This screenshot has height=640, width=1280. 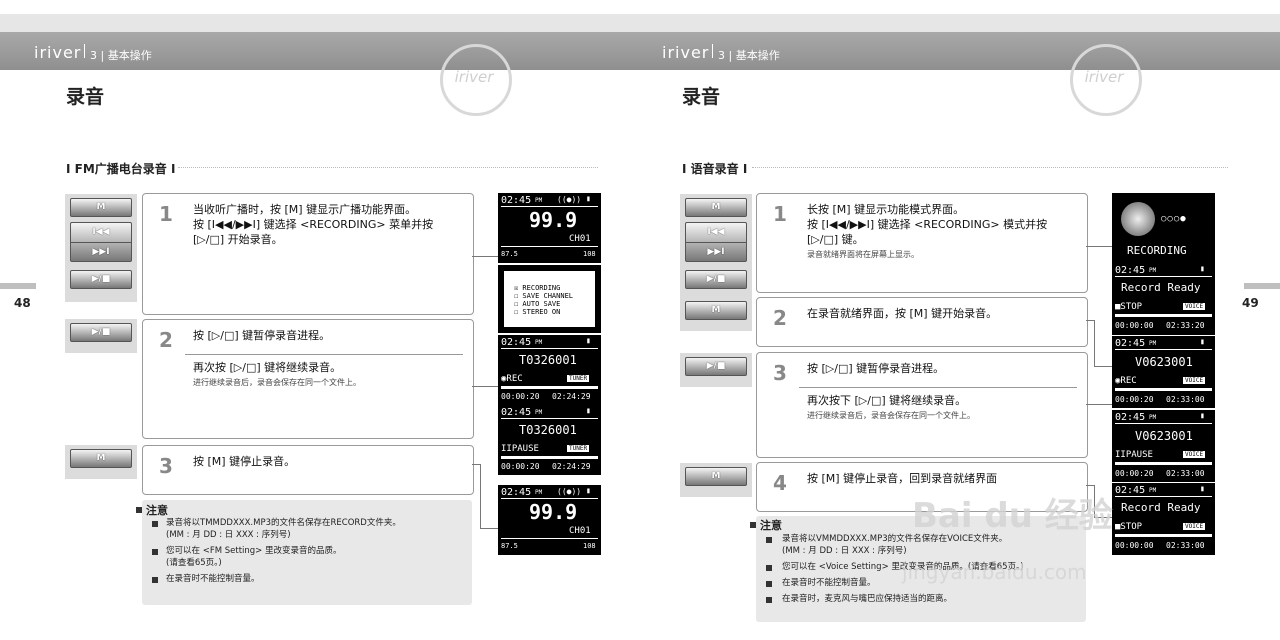 I want to click on note-item: 您可以在 <FM Setting> 里改变录音的品质。, so click(x=254, y=551).